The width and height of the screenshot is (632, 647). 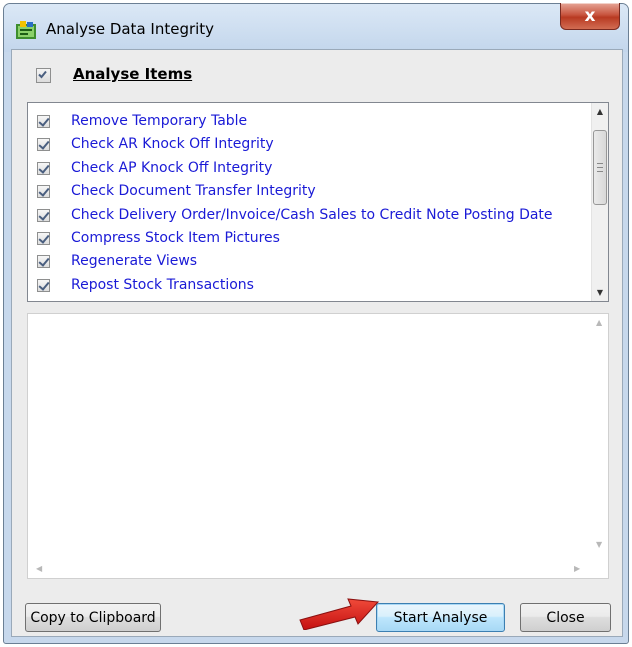 What do you see at coordinates (577, 568) in the screenshot?
I see `scroll-right-icon: ▶` at bounding box center [577, 568].